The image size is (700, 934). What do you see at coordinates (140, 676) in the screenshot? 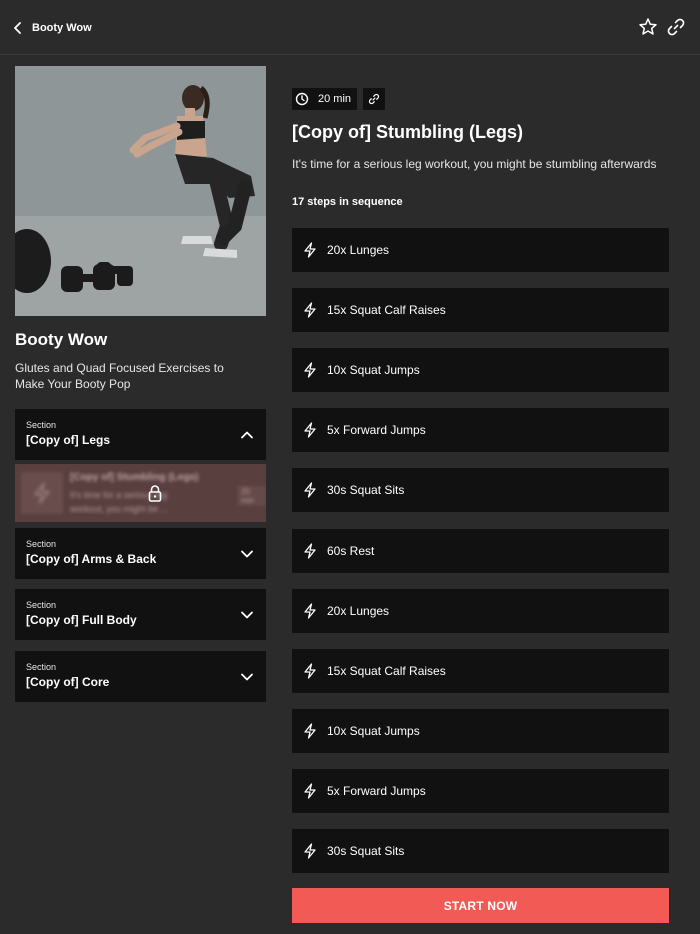
I see `section-core: Section [Copy of] Core` at bounding box center [140, 676].